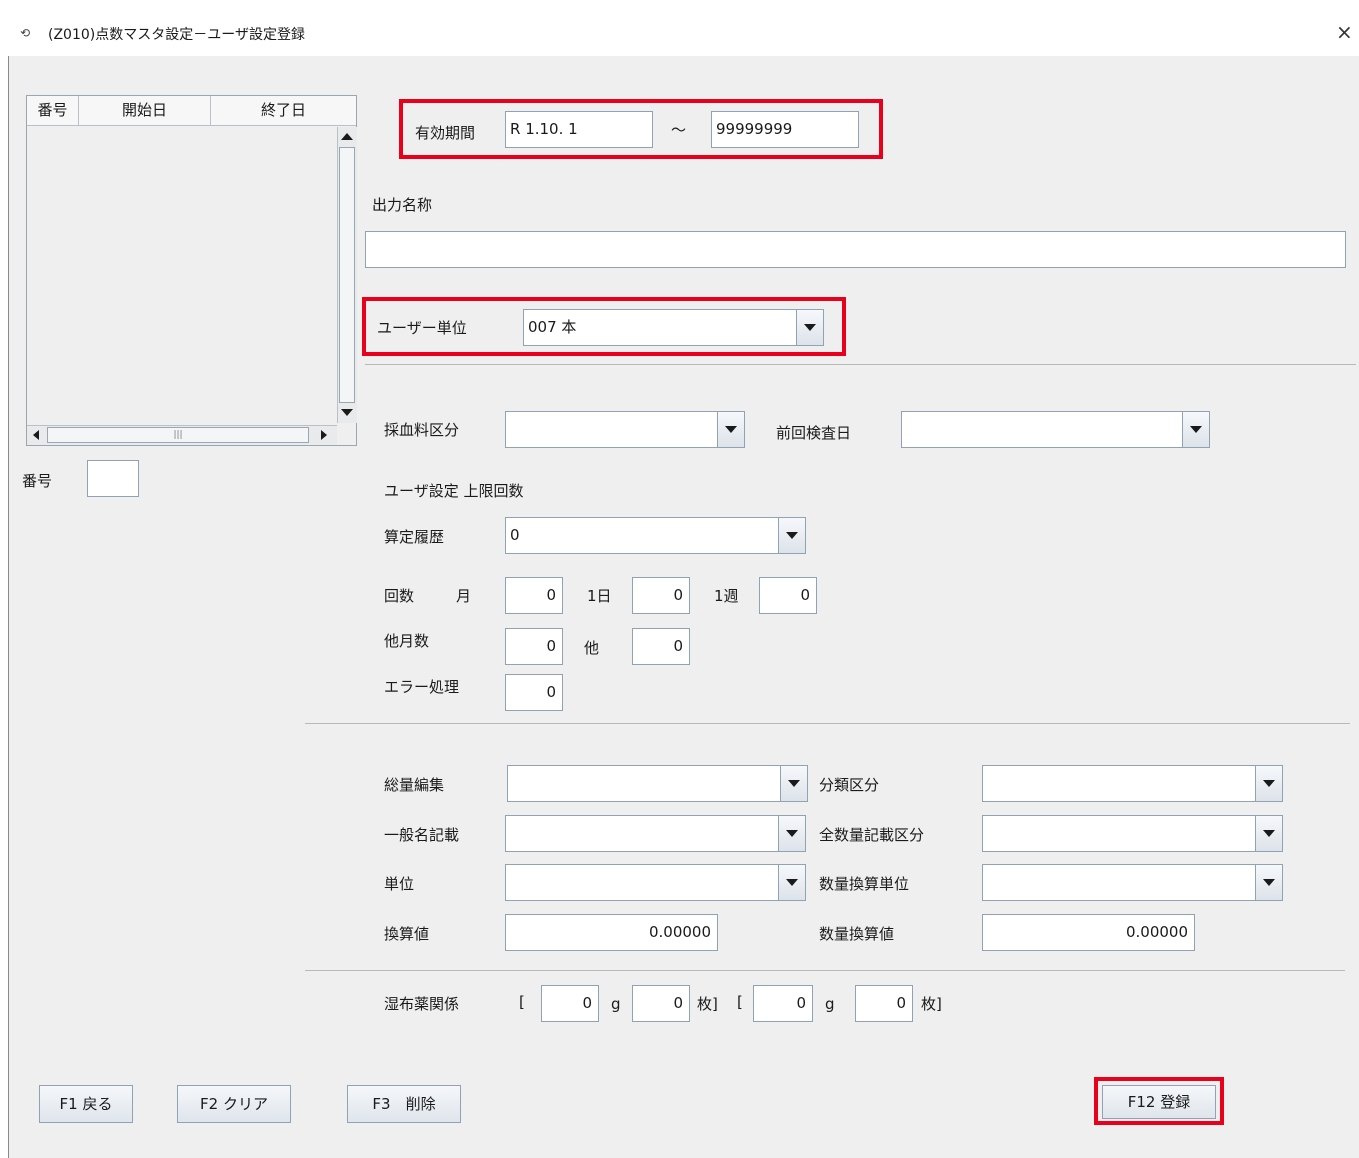 This screenshot has height=1158, width=1359. What do you see at coordinates (37, 481) in the screenshot?
I see `number-label: 番号` at bounding box center [37, 481].